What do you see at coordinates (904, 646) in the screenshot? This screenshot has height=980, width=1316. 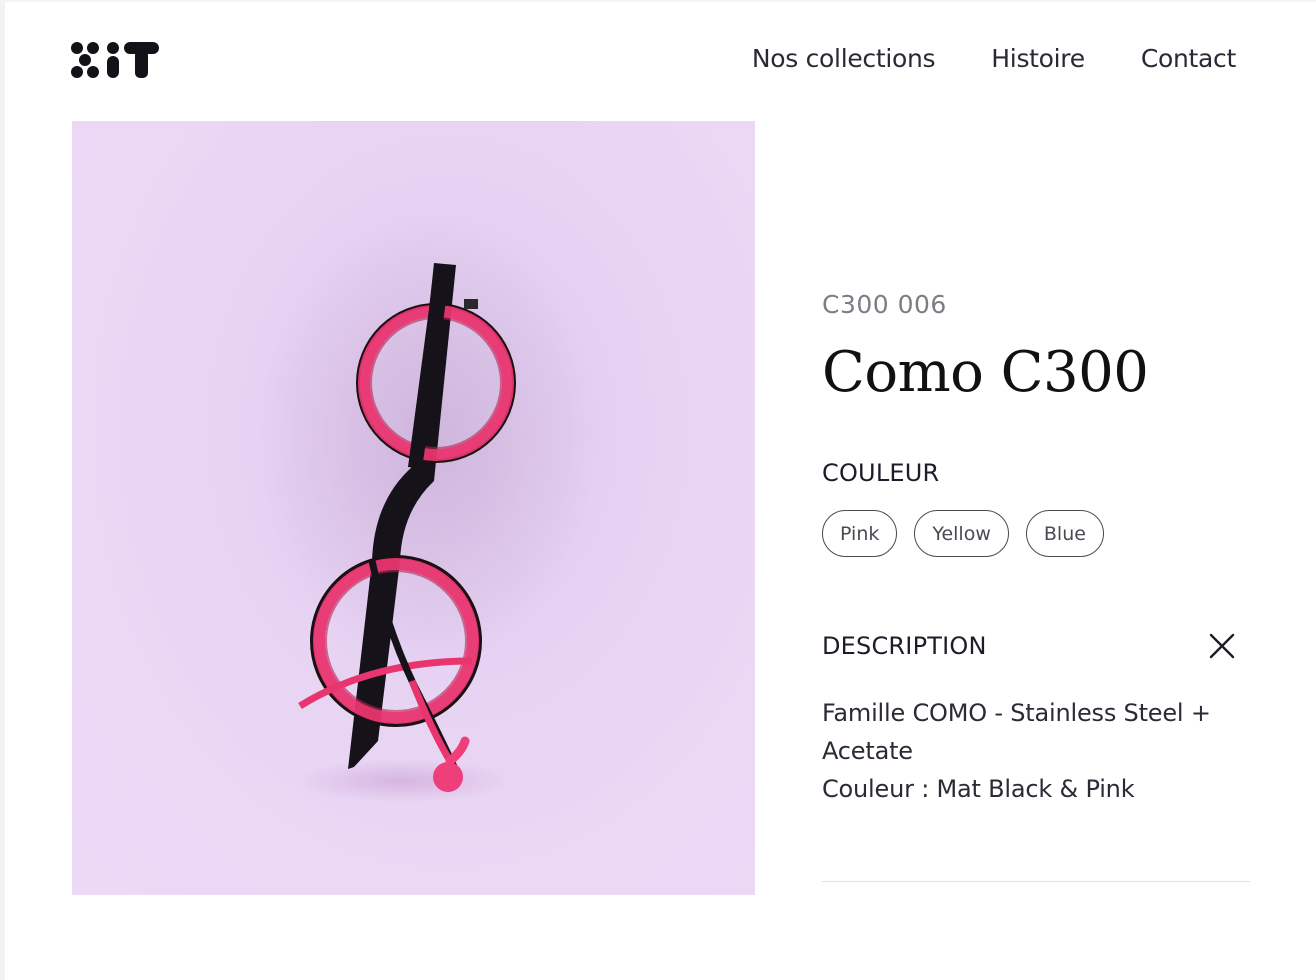 I see `description-section-label: DESCRIPTION` at bounding box center [904, 646].